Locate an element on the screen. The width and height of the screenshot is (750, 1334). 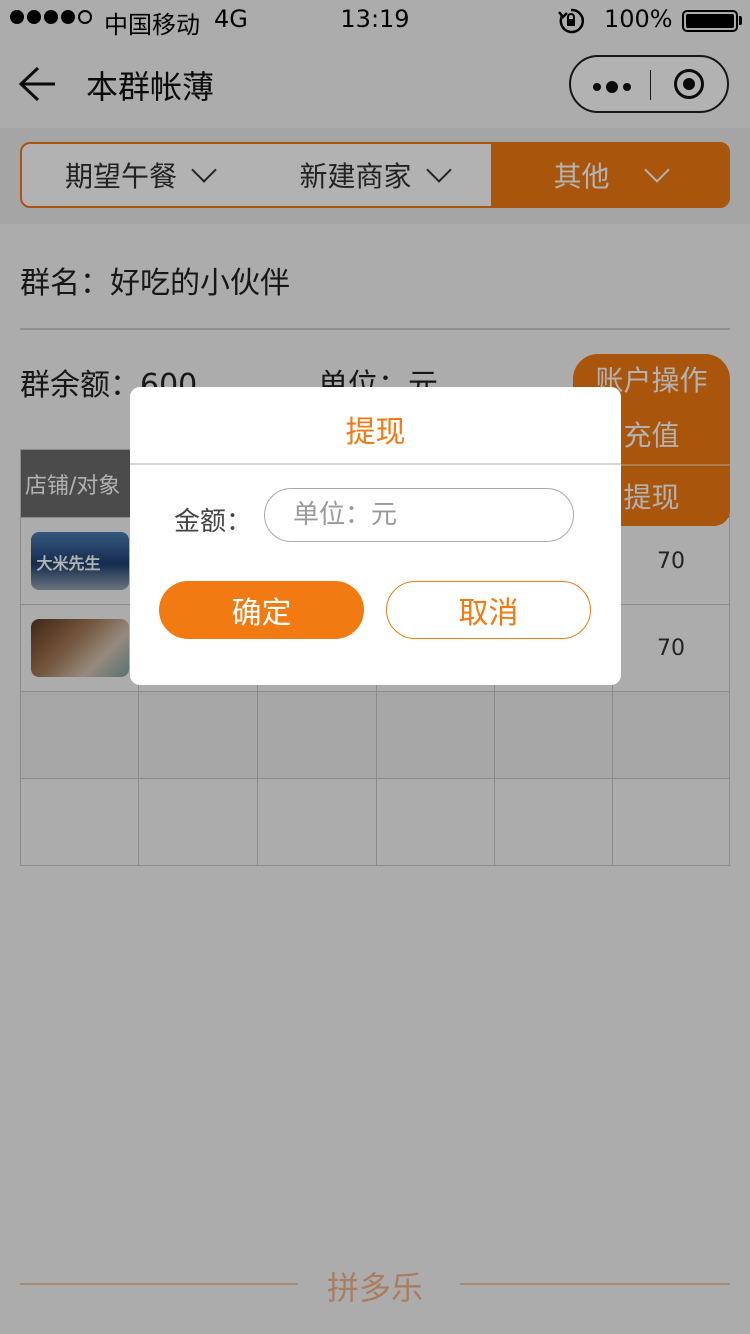
cancel-button: 取消 is located at coordinates (488, 610).